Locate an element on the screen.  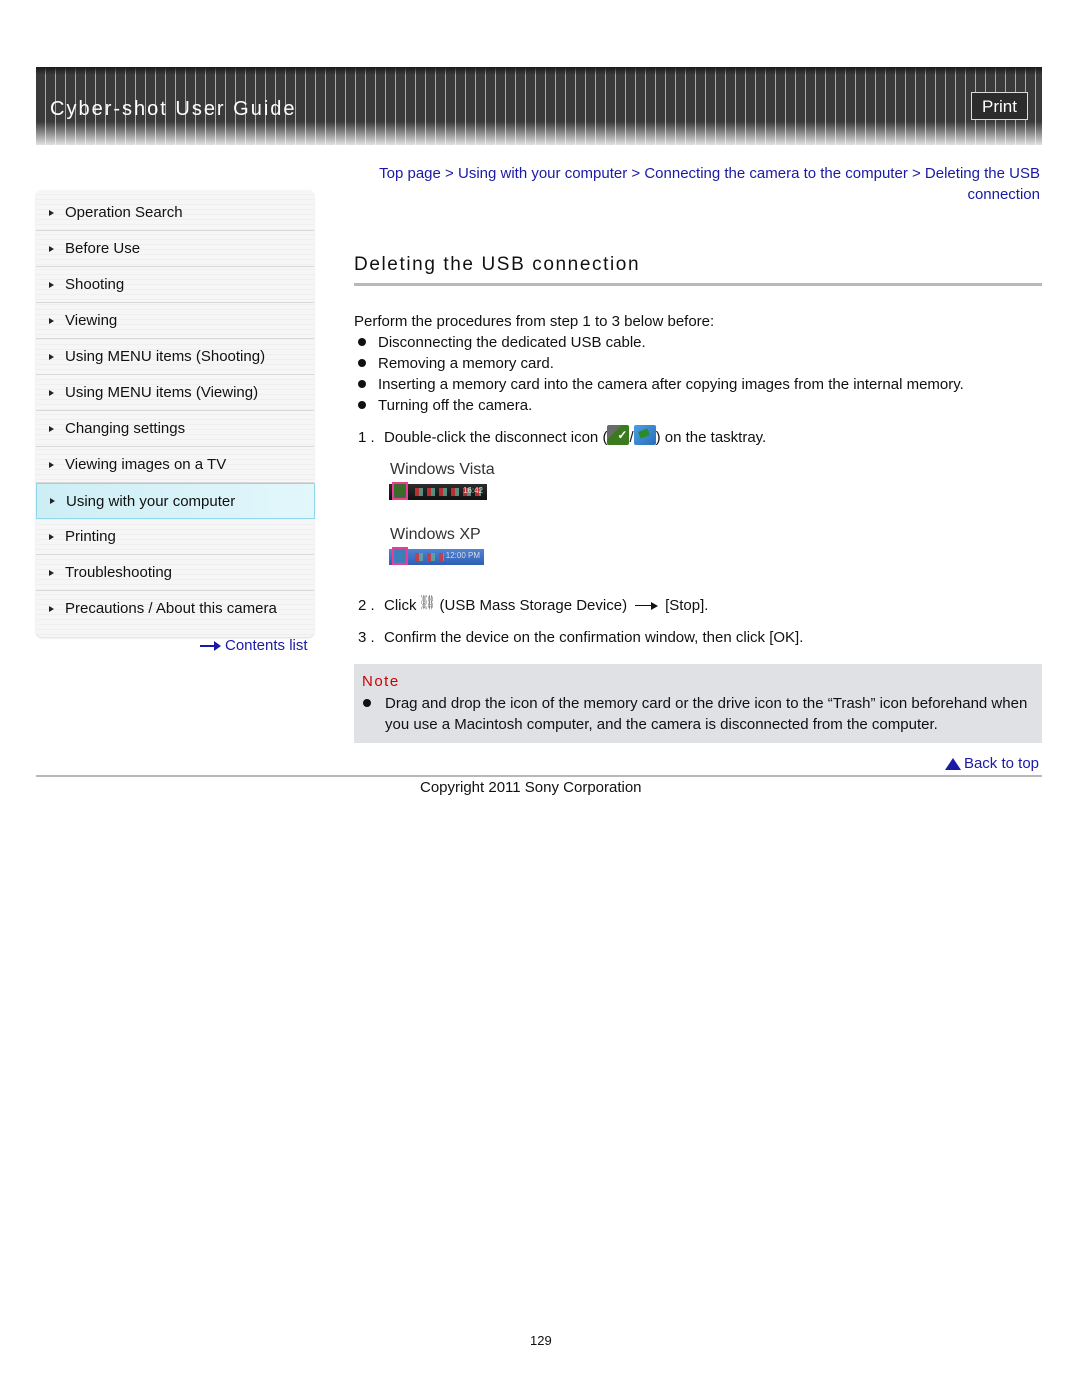
back-to-top-link: Back to top is located at coordinates (991, 763).